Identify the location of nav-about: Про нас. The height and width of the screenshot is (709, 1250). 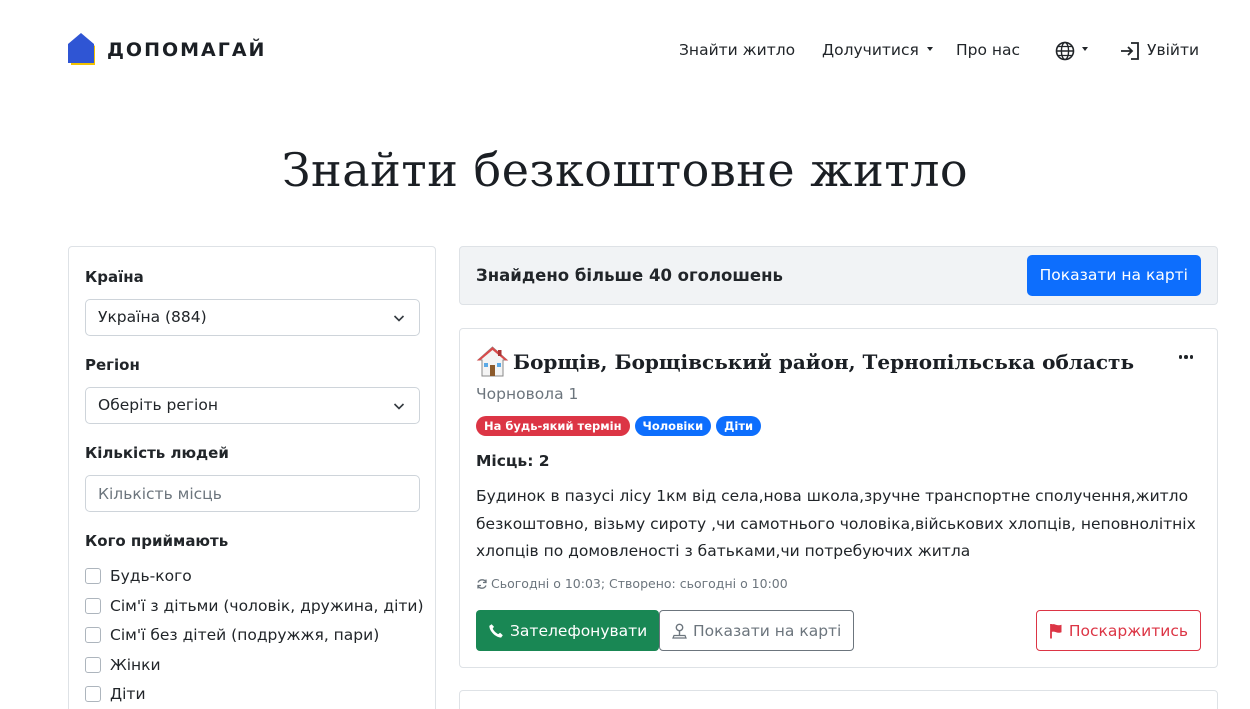
(988, 50).